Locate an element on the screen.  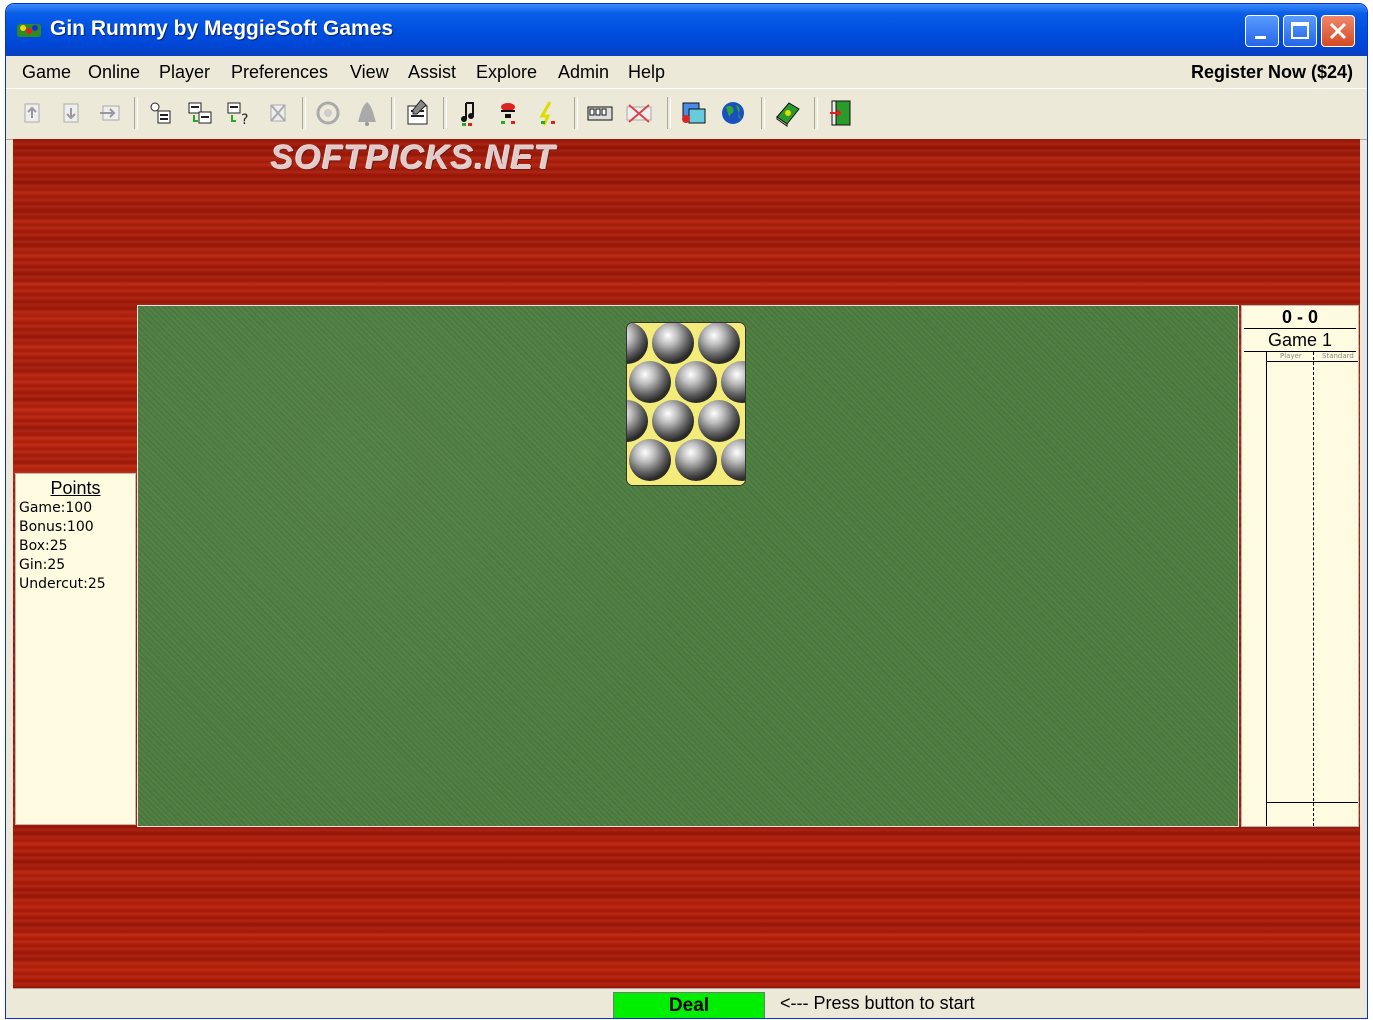
menu-assist: Assist is located at coordinates (432, 72).